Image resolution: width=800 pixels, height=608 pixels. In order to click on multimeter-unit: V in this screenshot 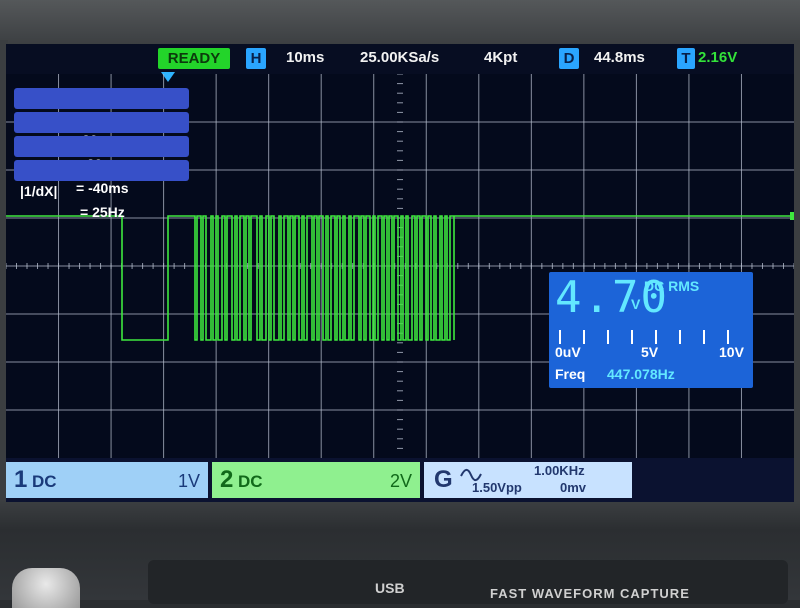, I will do `click(636, 304)`.